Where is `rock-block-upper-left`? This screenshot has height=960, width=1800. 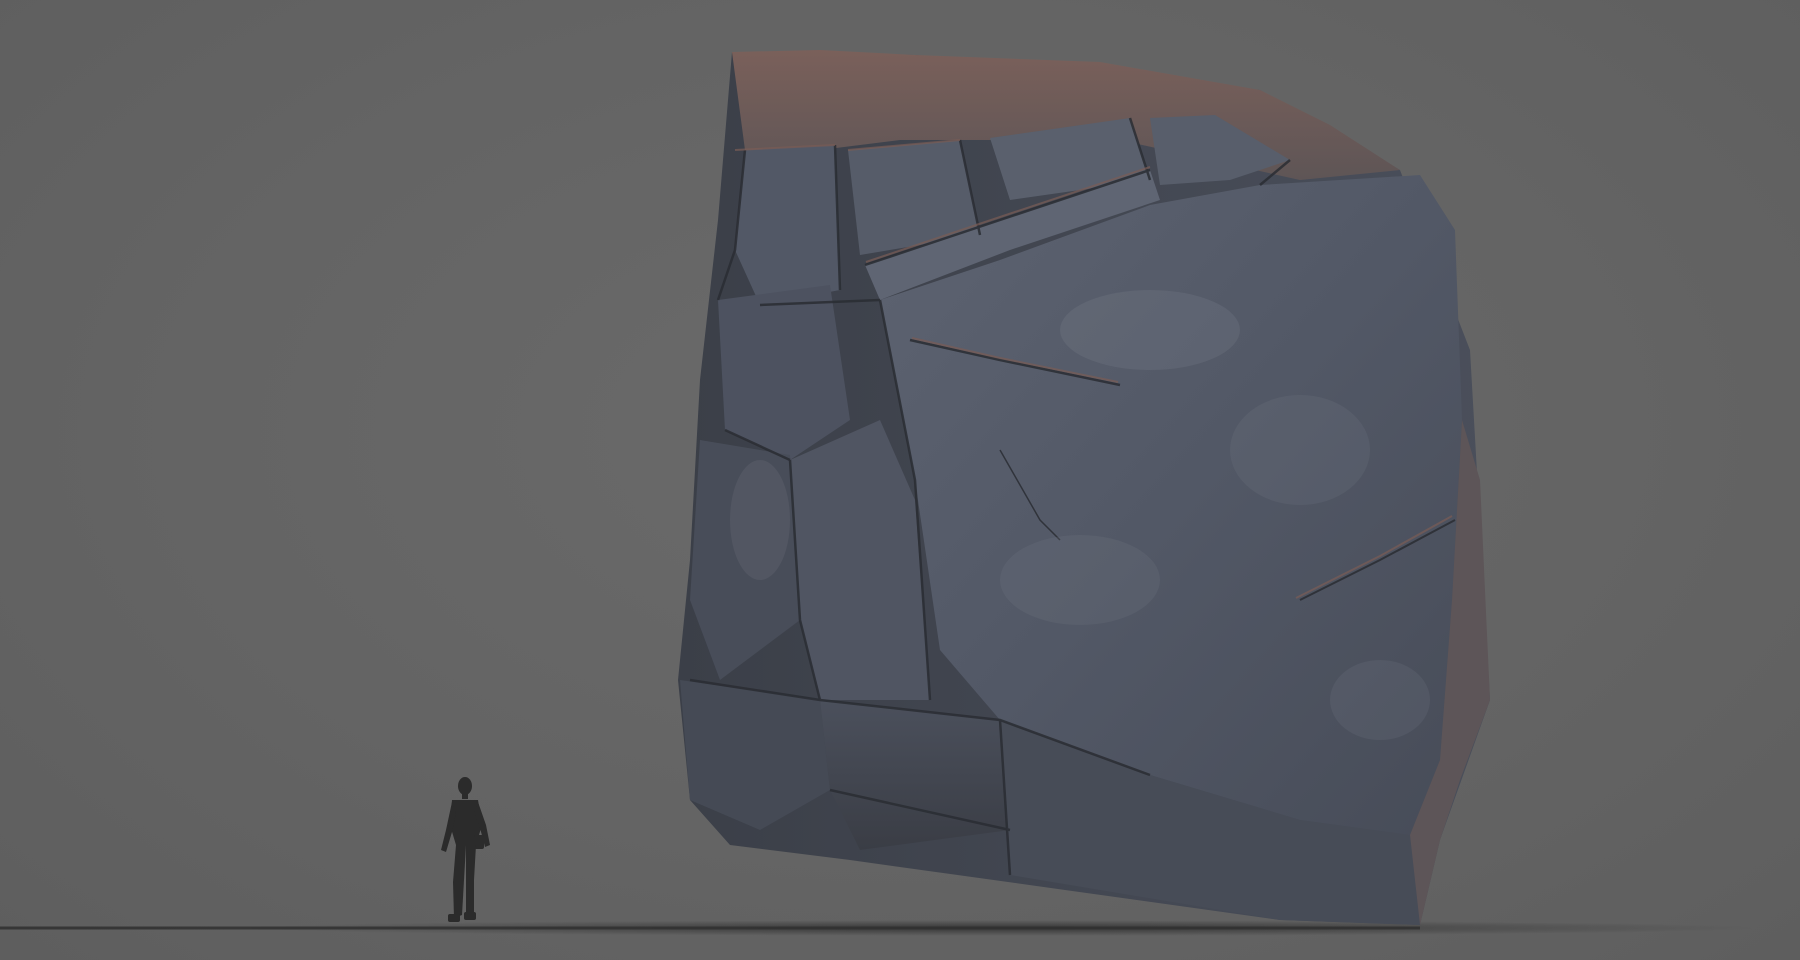 rock-block-upper-left is located at coordinates (787, 225).